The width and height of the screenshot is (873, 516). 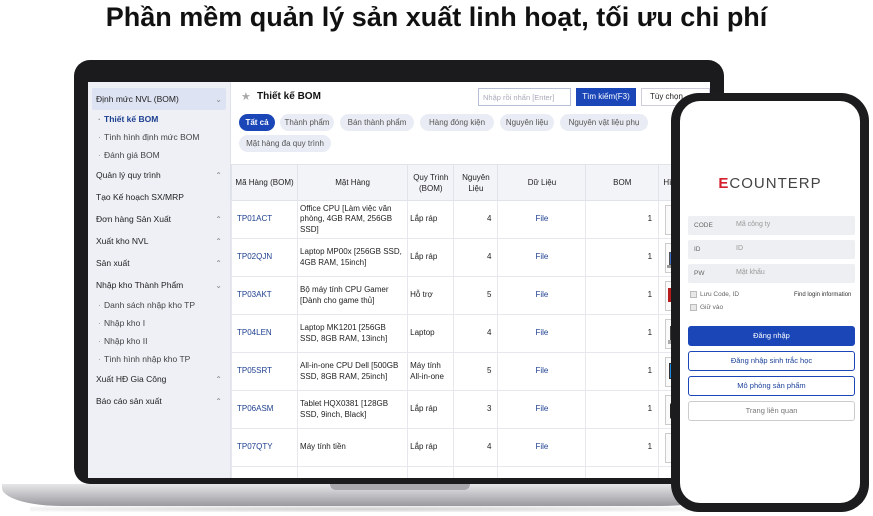 What do you see at coordinates (524, 97) in the screenshot?
I see `search-input` at bounding box center [524, 97].